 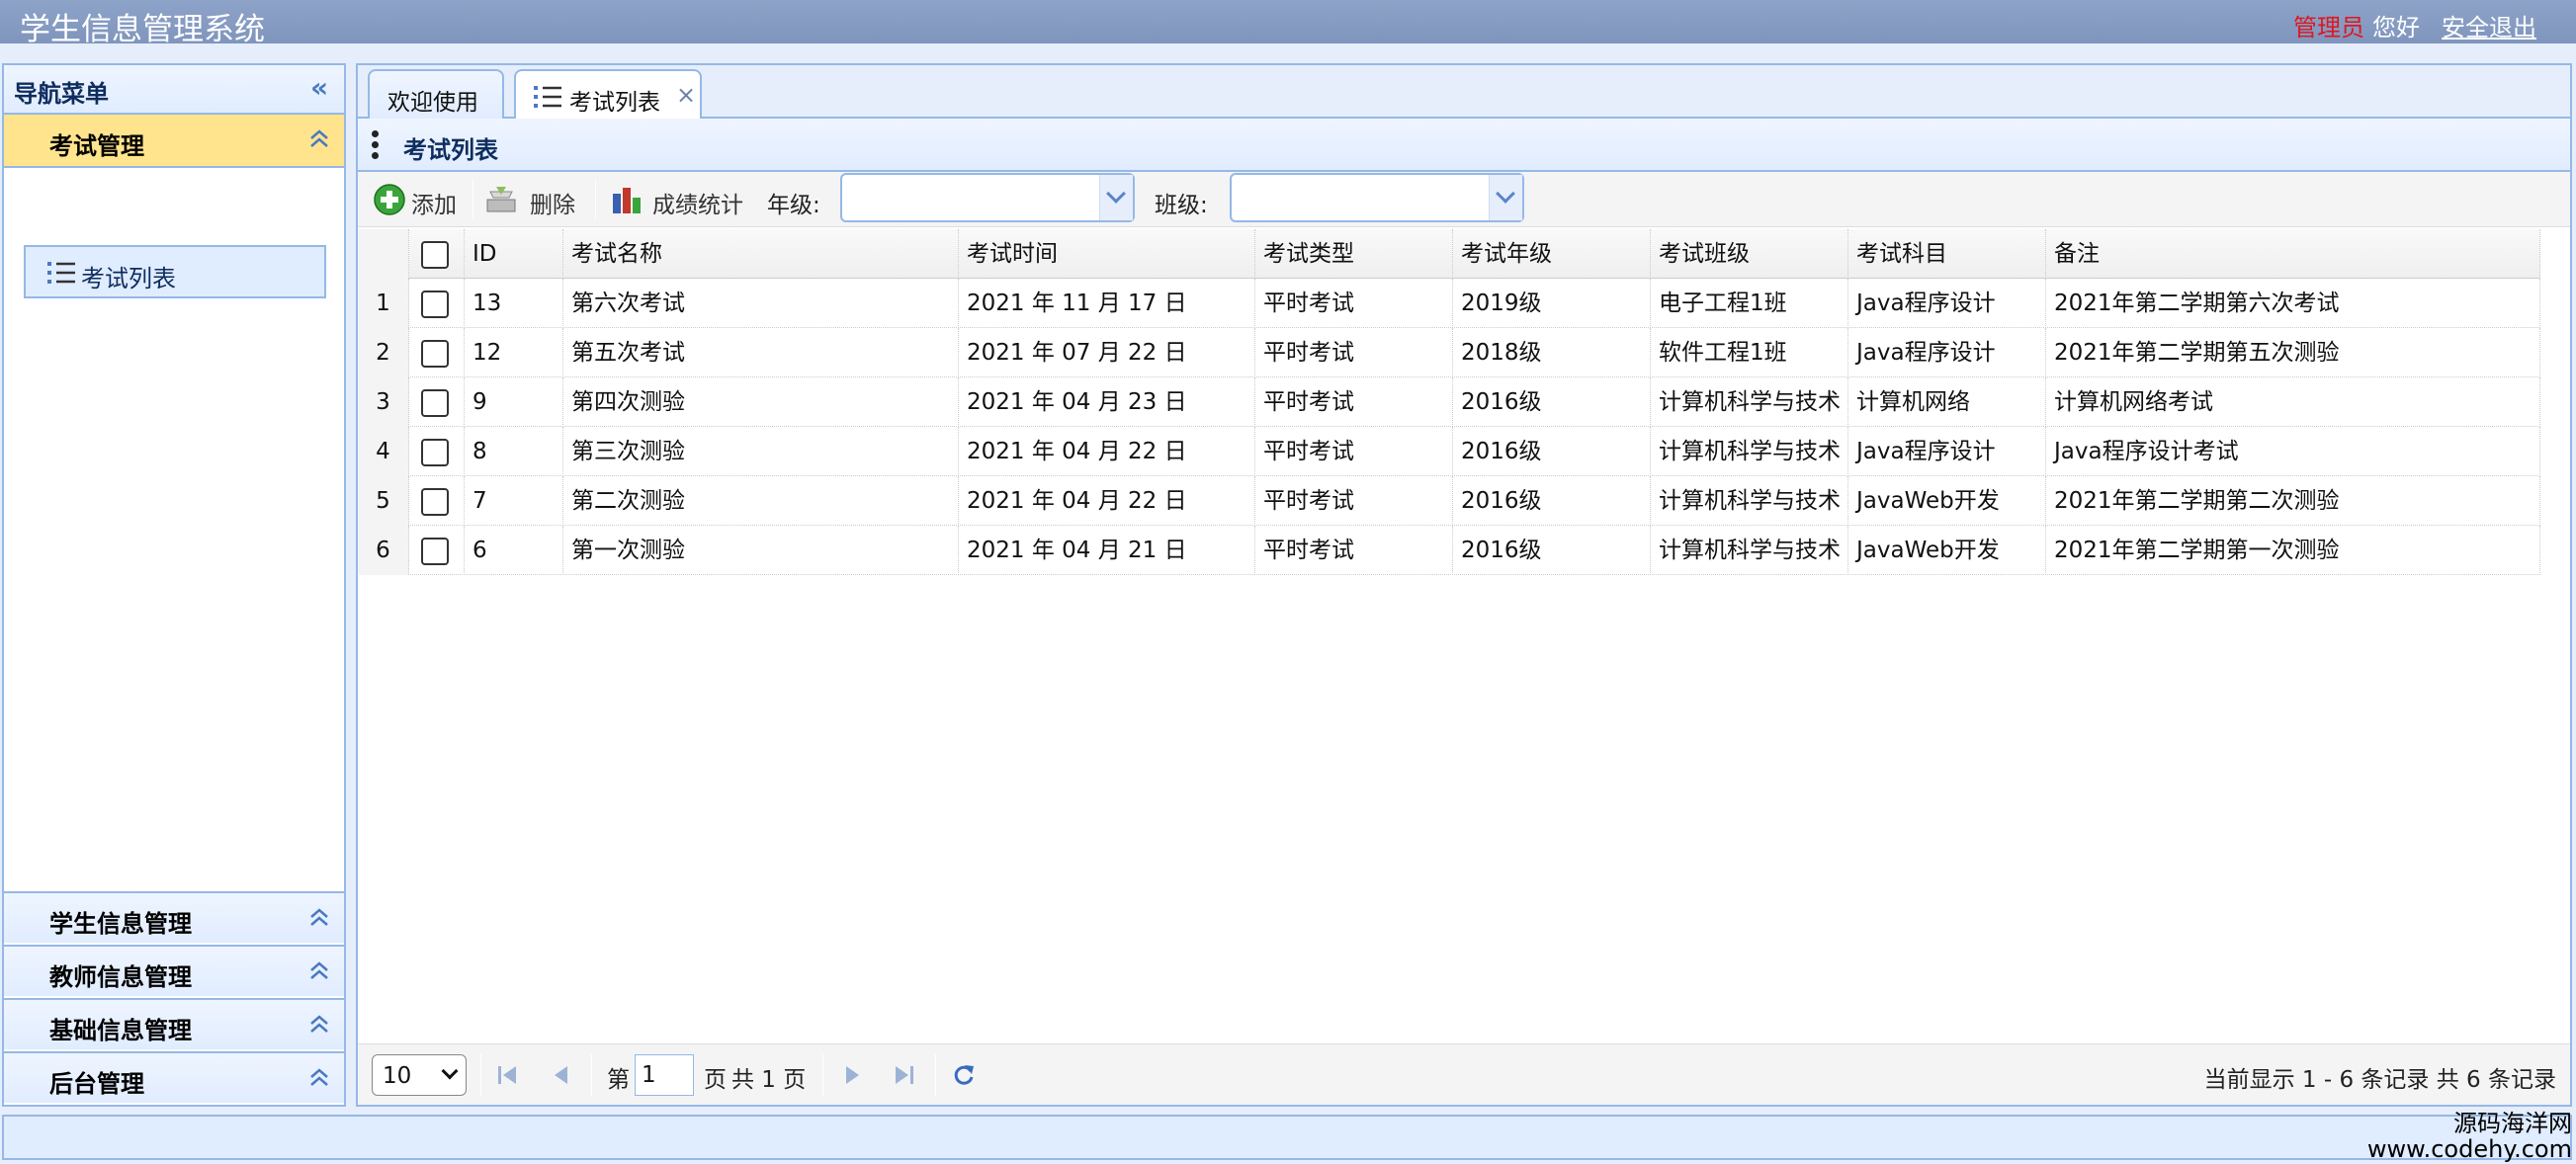 I want to click on last-page-icon, so click(x=904, y=1075).